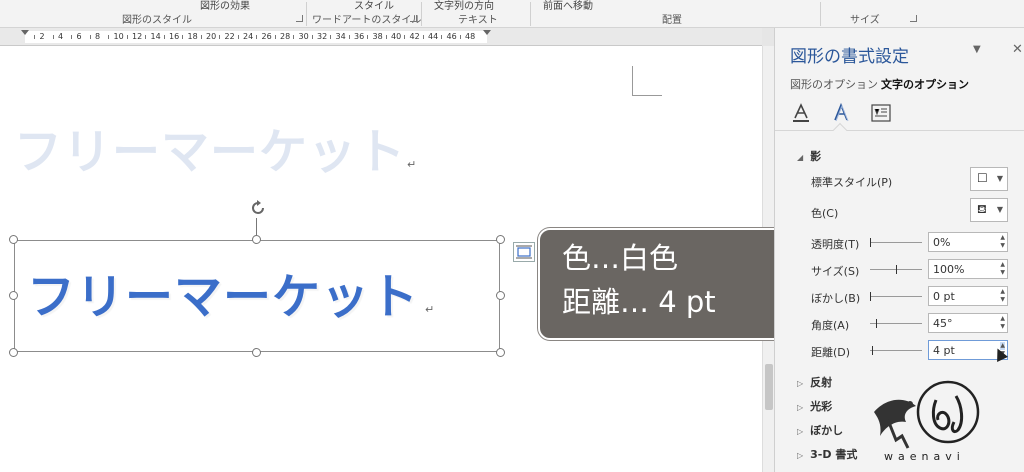  I want to click on resize-handle-top-right, so click(500, 239).